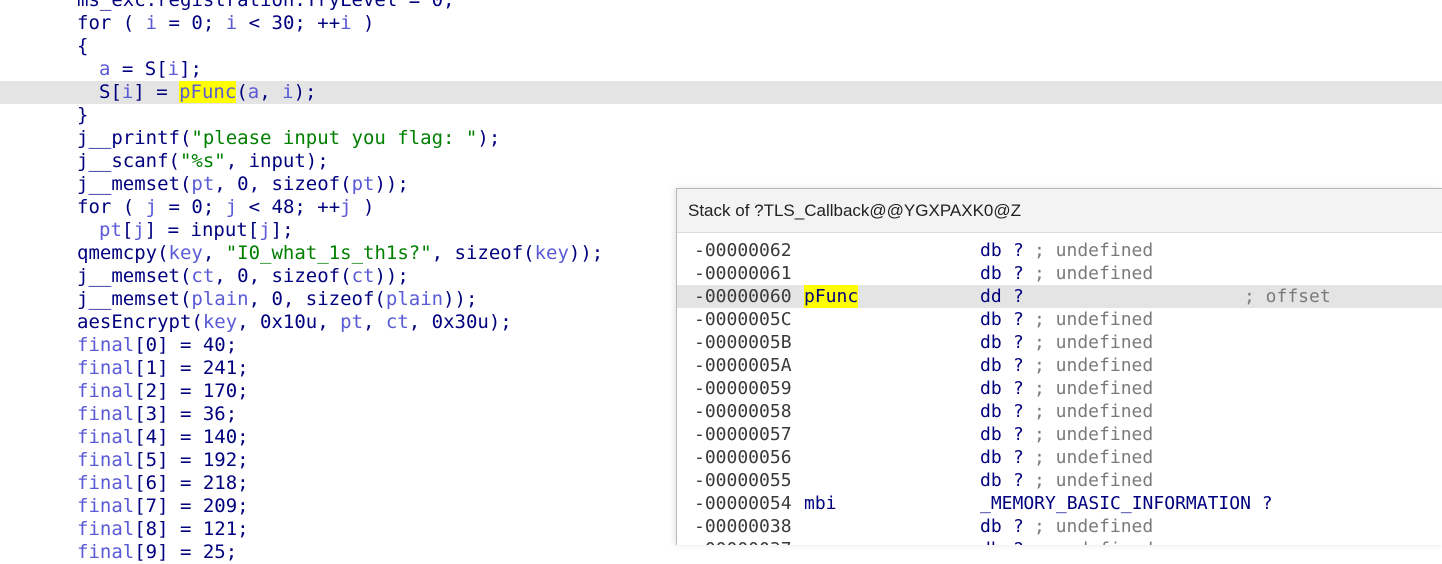  I want to click on stack-row: -00000062 db? ; undefined, so click(1059, 250).